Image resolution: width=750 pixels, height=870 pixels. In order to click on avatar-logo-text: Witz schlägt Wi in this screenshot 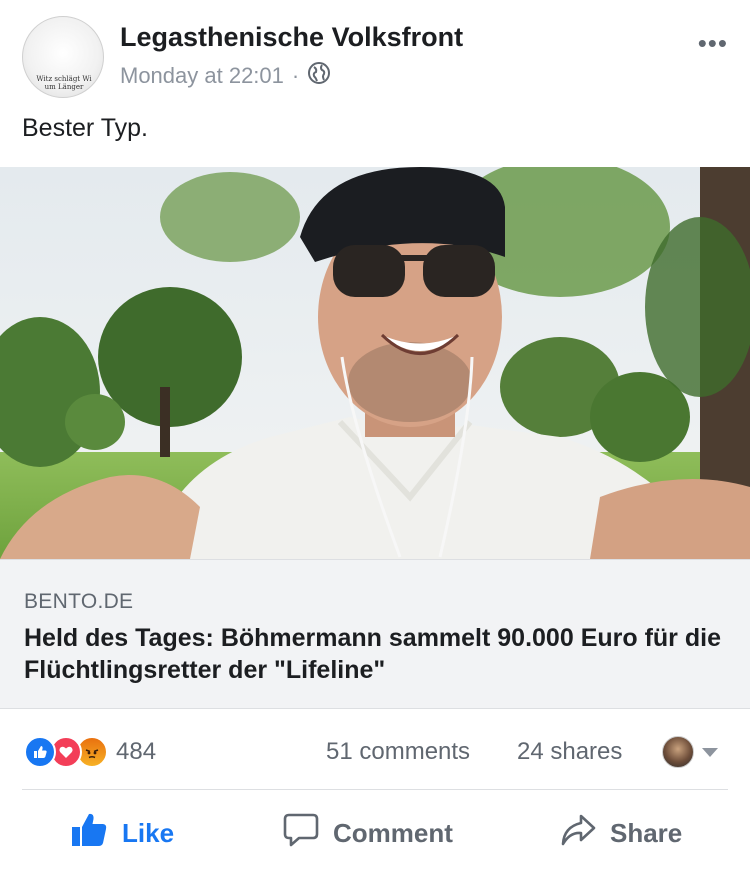, I will do `click(64, 79)`.